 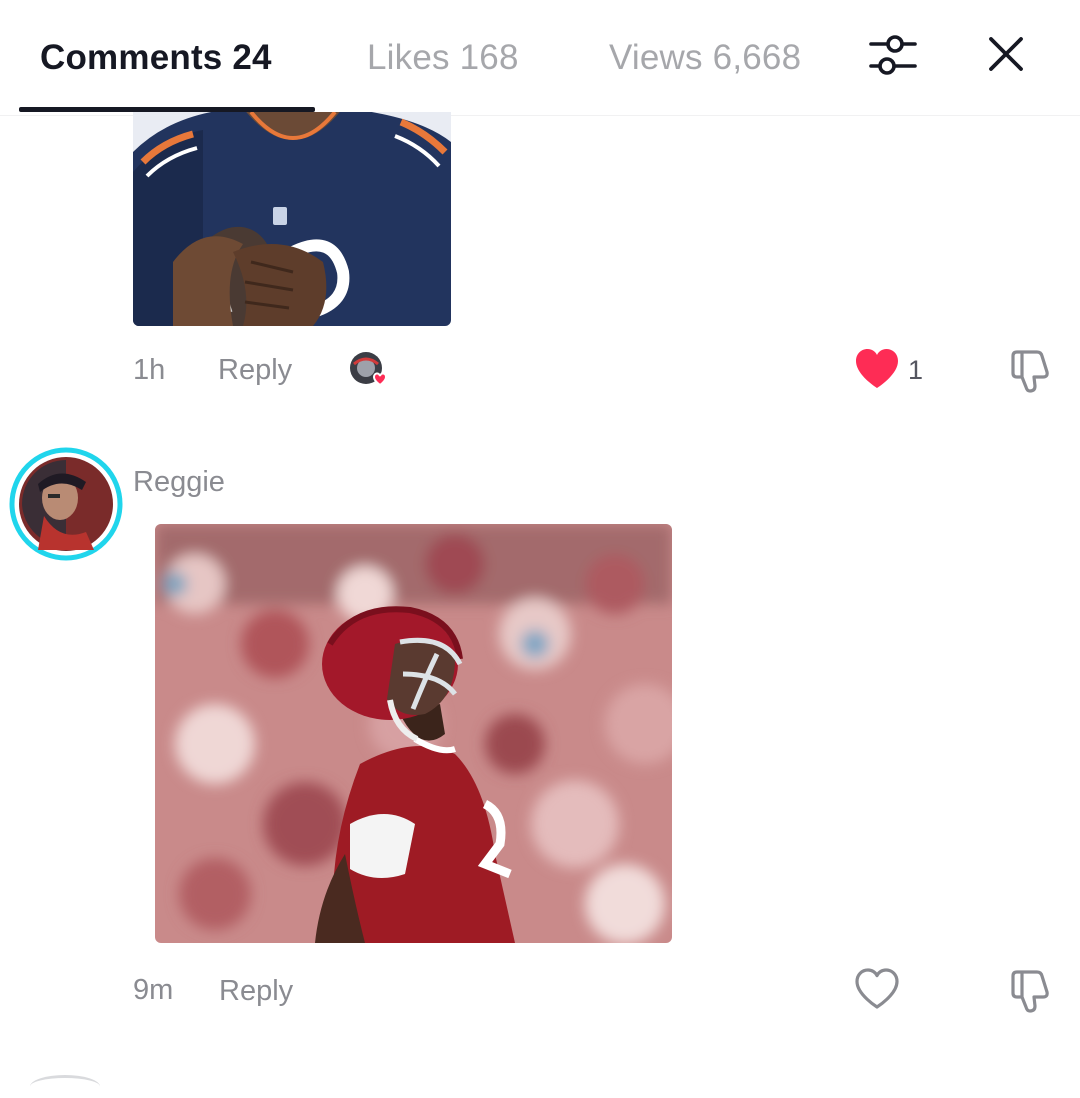 I want to click on next-comment-avatar, so click(x=65, y=1086).